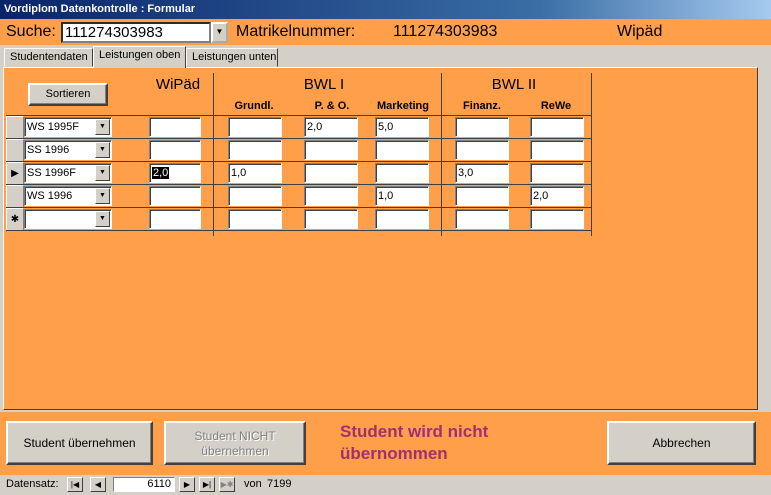 The height and width of the screenshot is (495, 771). Describe the element at coordinates (445, 31) in the screenshot. I see `matrikel-value: 111274303983` at that location.